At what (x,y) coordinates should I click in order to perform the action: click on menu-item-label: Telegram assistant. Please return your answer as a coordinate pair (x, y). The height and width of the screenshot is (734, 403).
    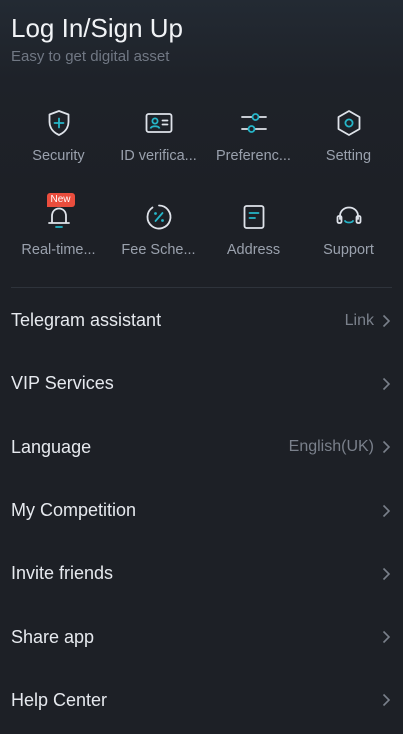
    Looking at the image, I should click on (86, 320).